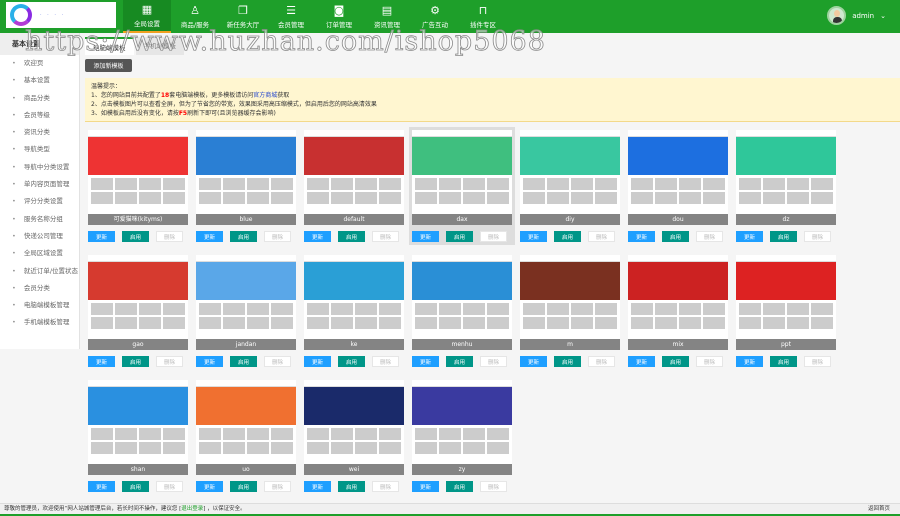 This screenshot has width=900, height=516. What do you see at coordinates (39, 305) in the screenshot?
I see `sidebar-item: 电脑端模板管理` at bounding box center [39, 305].